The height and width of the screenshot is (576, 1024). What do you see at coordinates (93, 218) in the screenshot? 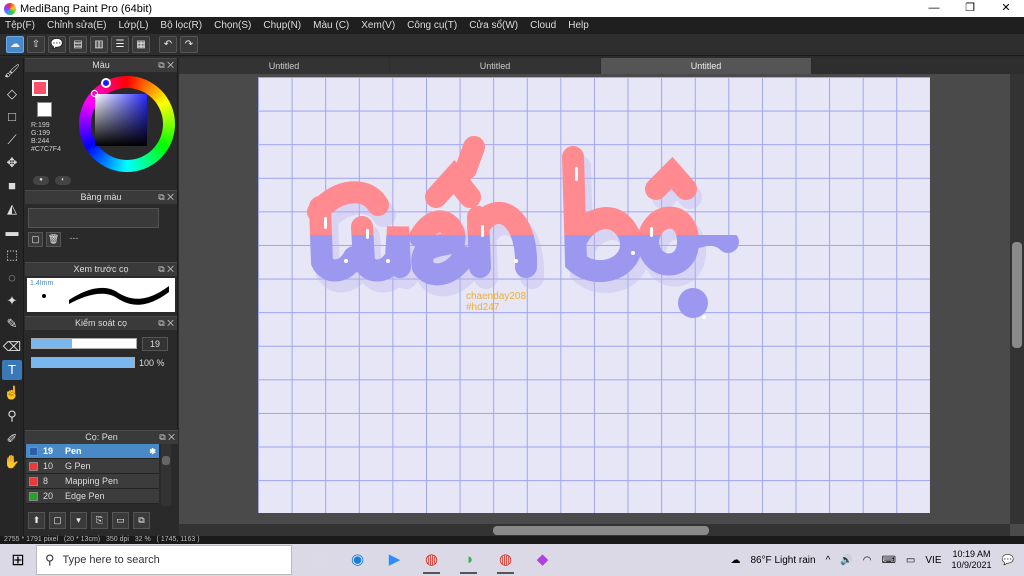
I see `palette-swatches-area` at bounding box center [93, 218].